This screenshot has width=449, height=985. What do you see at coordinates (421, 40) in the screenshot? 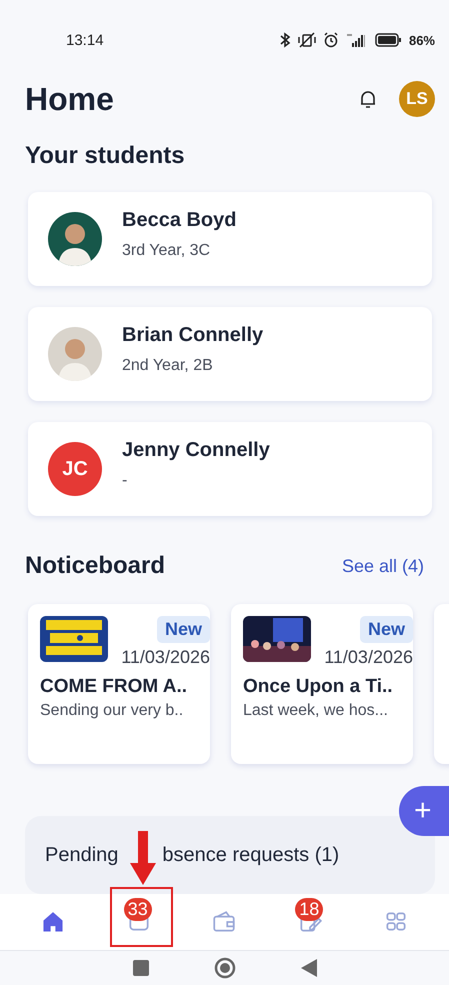
I see `battery-percent: 86%` at bounding box center [421, 40].